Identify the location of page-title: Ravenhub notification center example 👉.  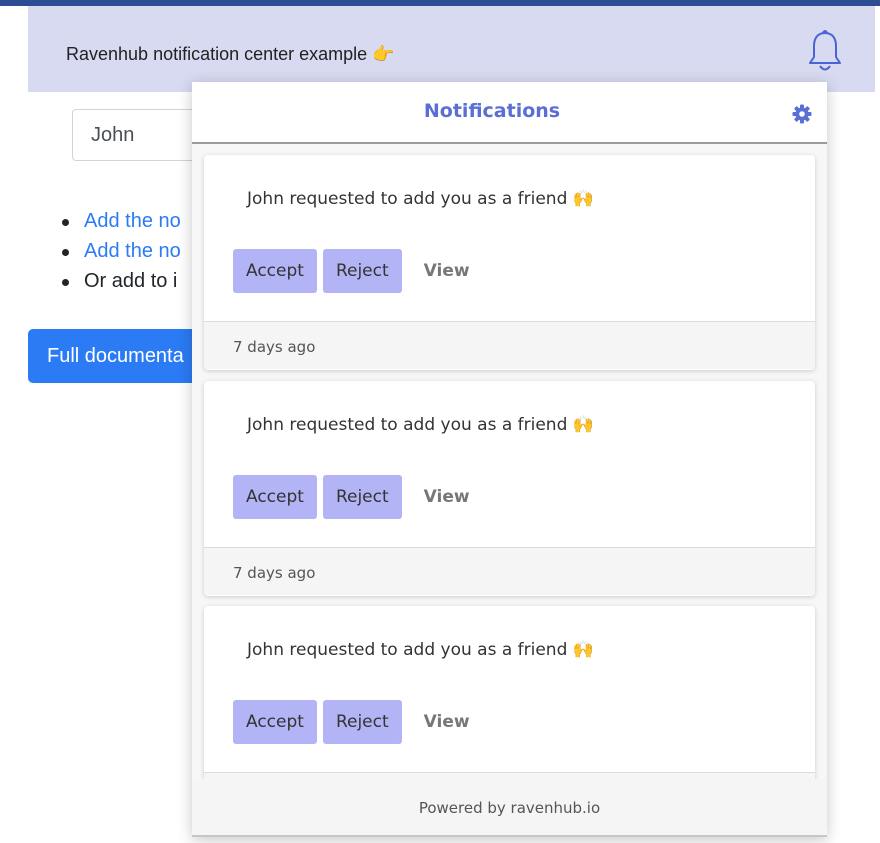
(230, 54).